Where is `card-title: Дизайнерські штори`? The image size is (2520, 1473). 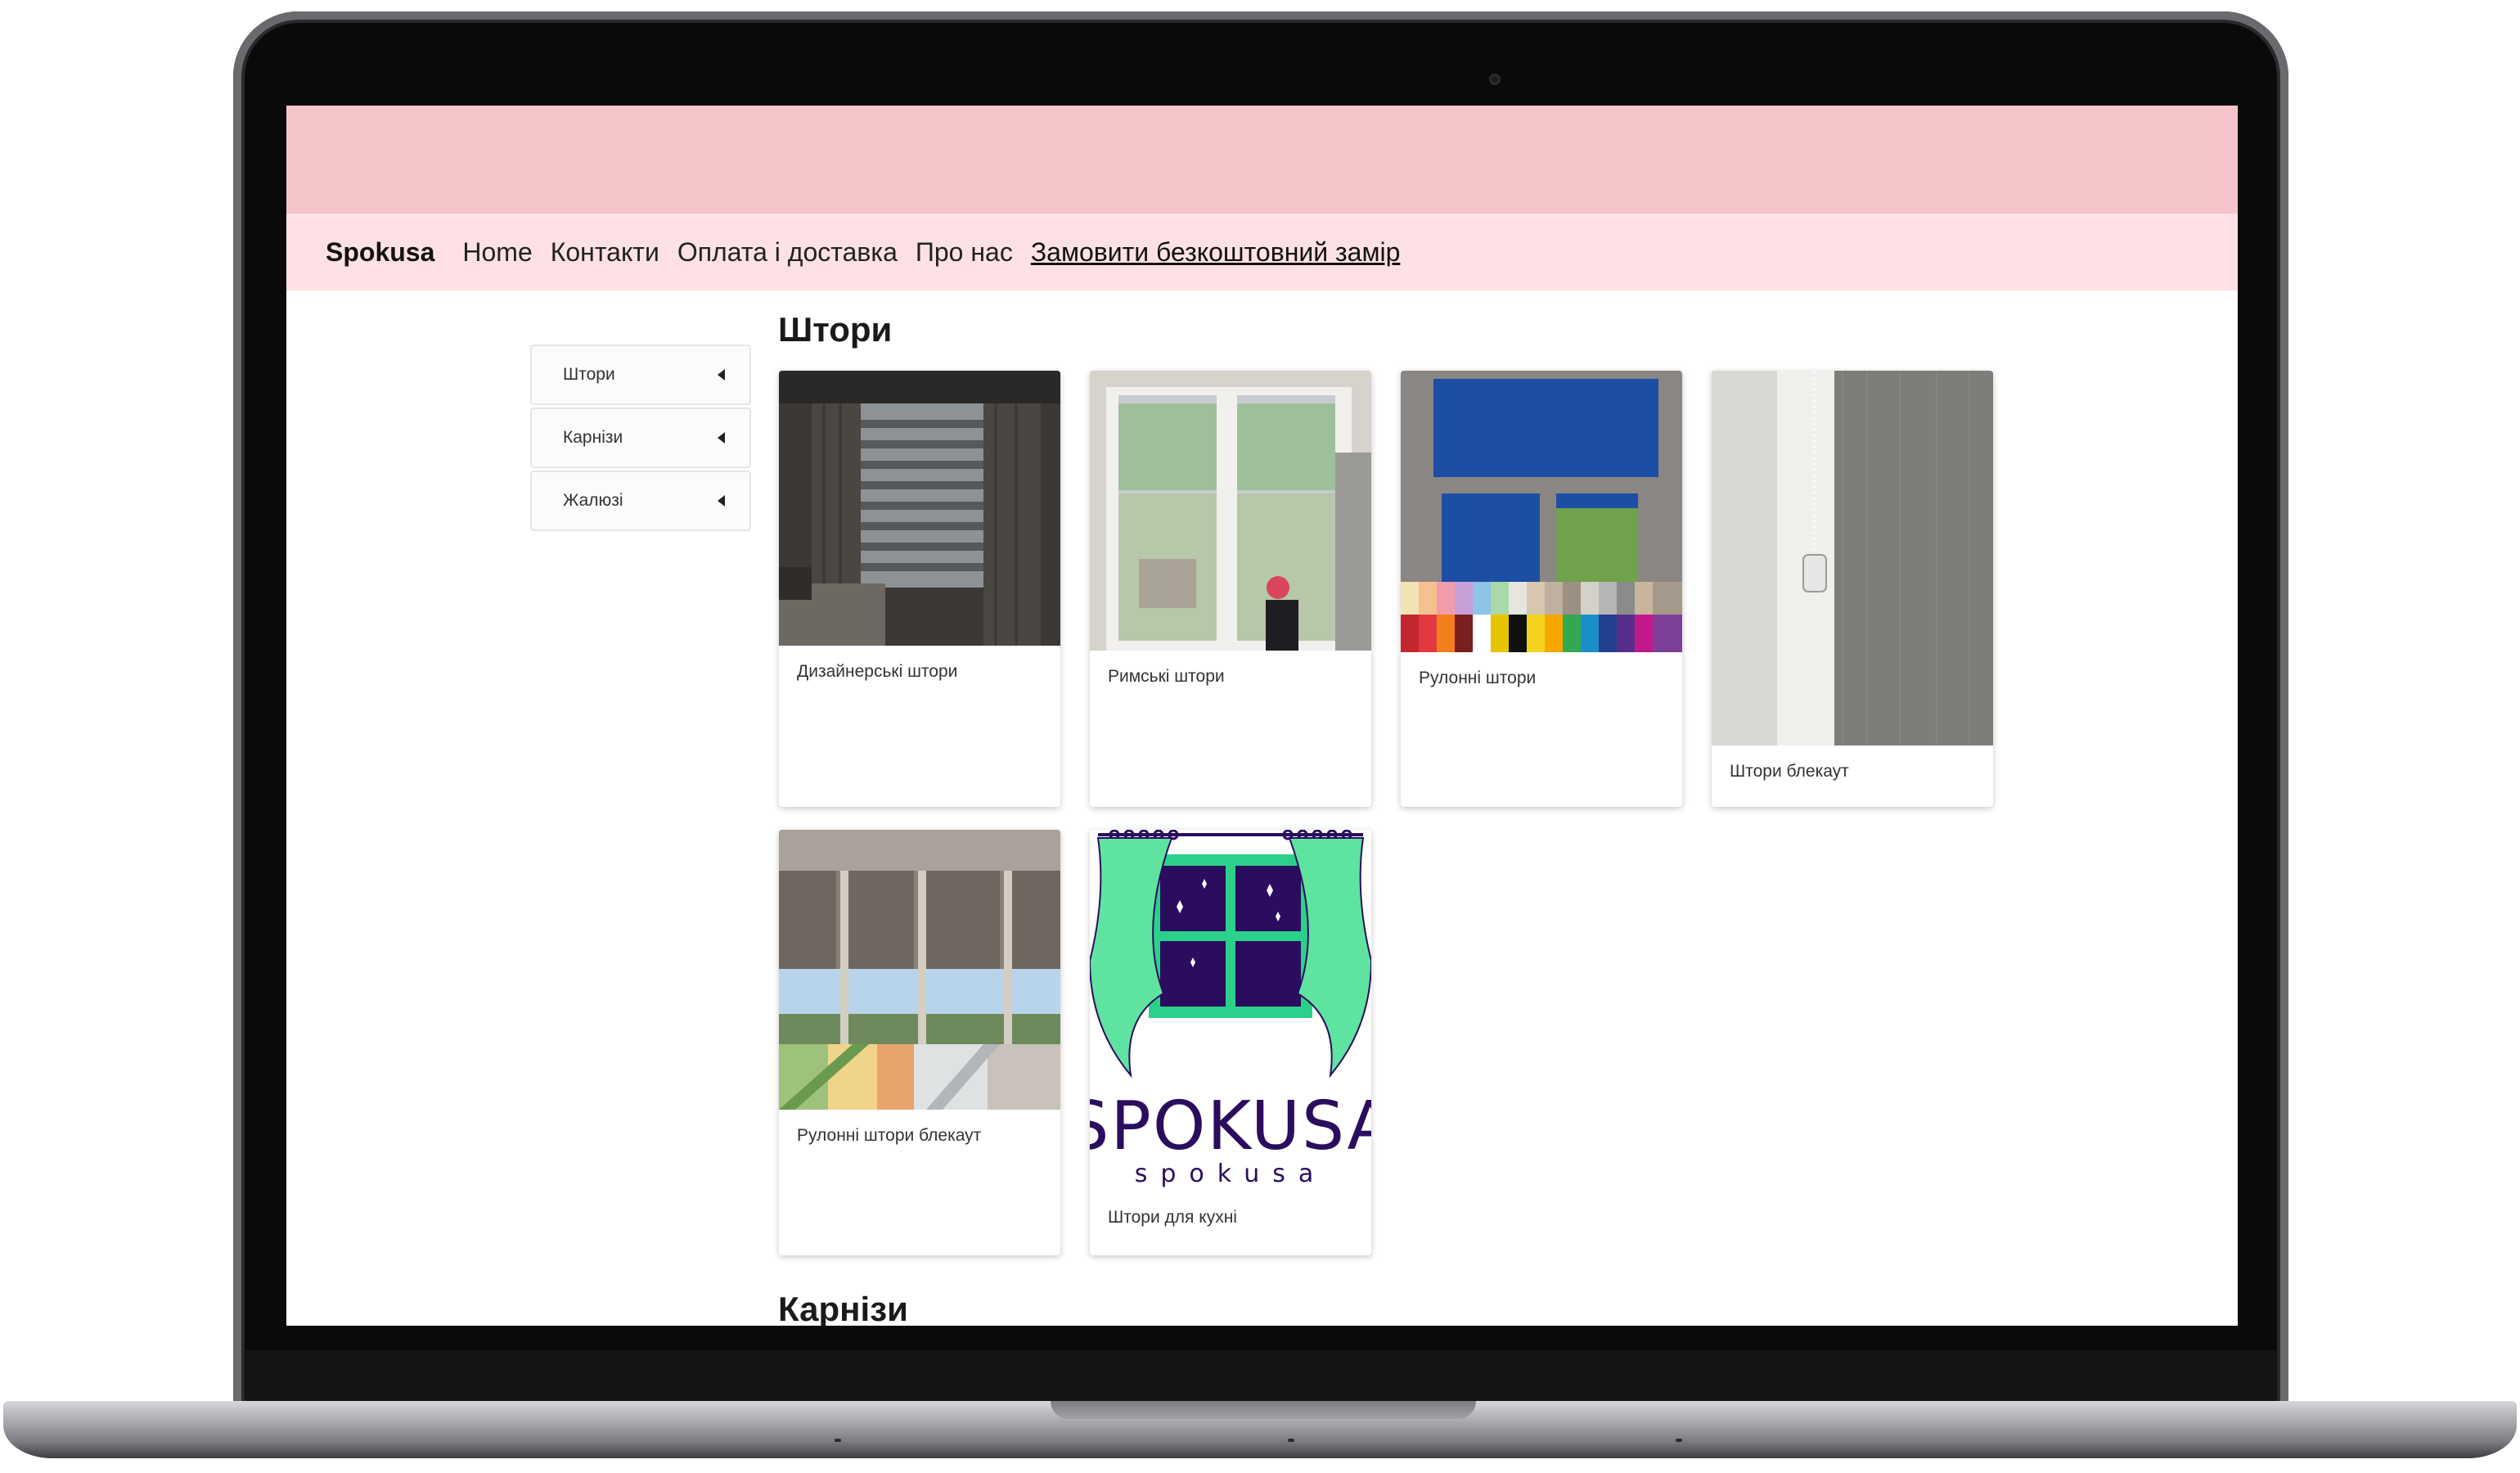
card-title: Дизайнерські штори is located at coordinates (877, 671).